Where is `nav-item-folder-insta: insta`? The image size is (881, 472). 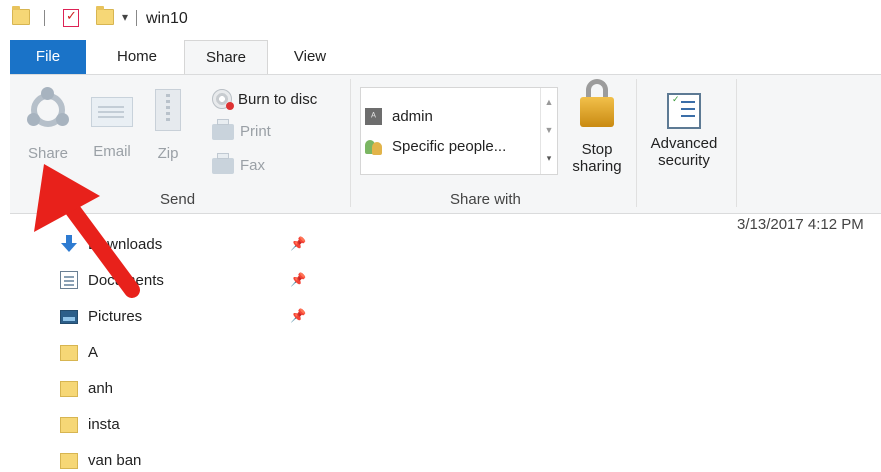 nav-item-folder-insta: insta is located at coordinates (90, 424).